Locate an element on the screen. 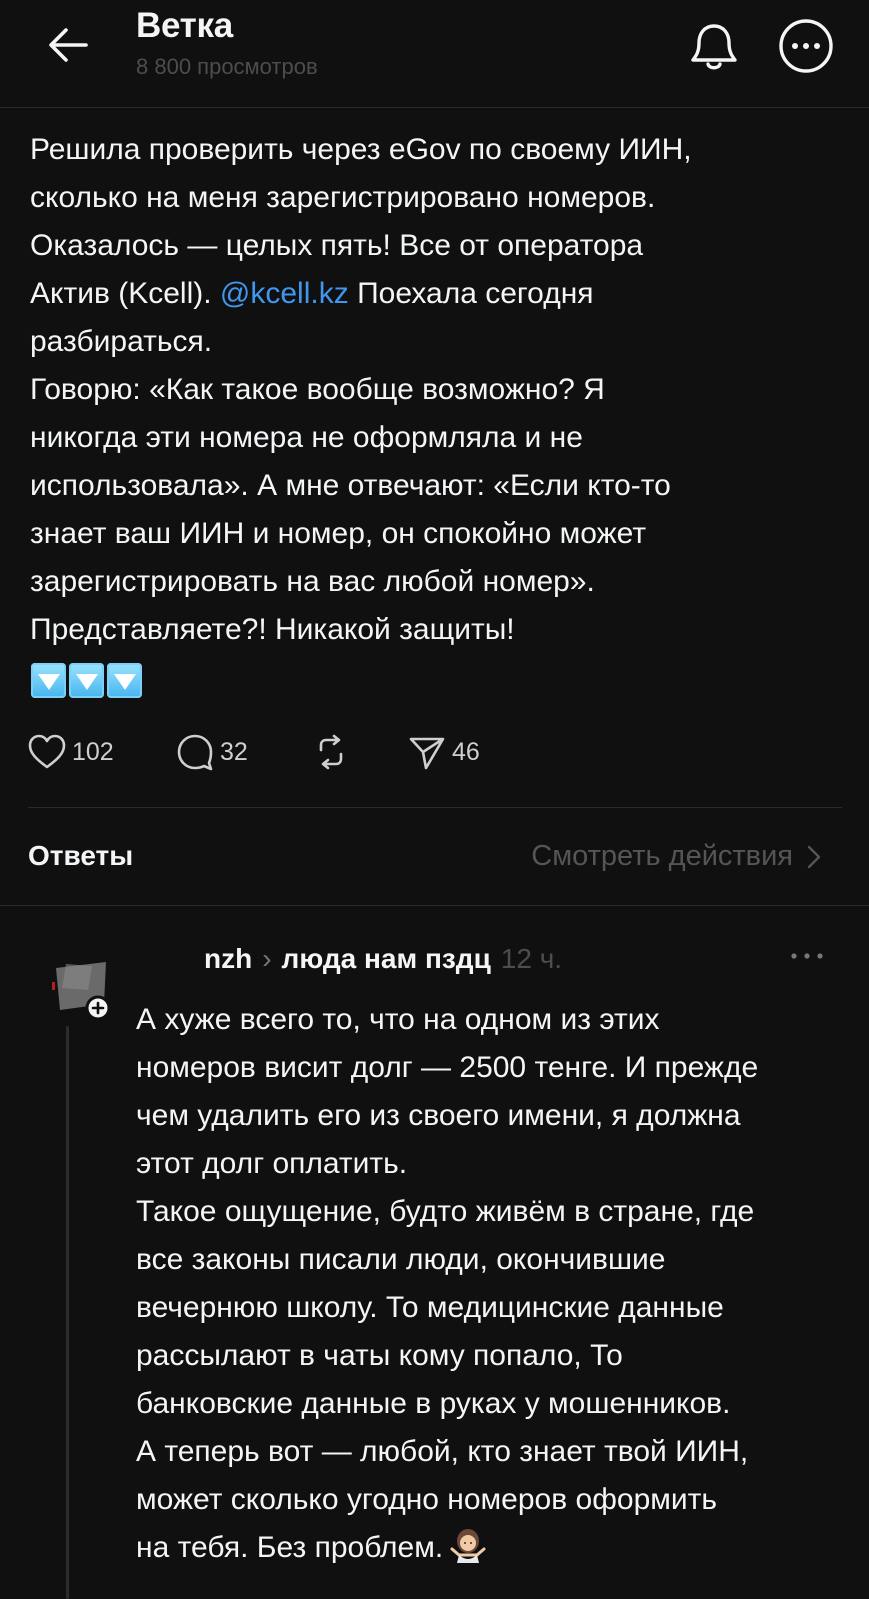 The width and height of the screenshot is (869, 1599). repost-icon is located at coordinates (331, 752).